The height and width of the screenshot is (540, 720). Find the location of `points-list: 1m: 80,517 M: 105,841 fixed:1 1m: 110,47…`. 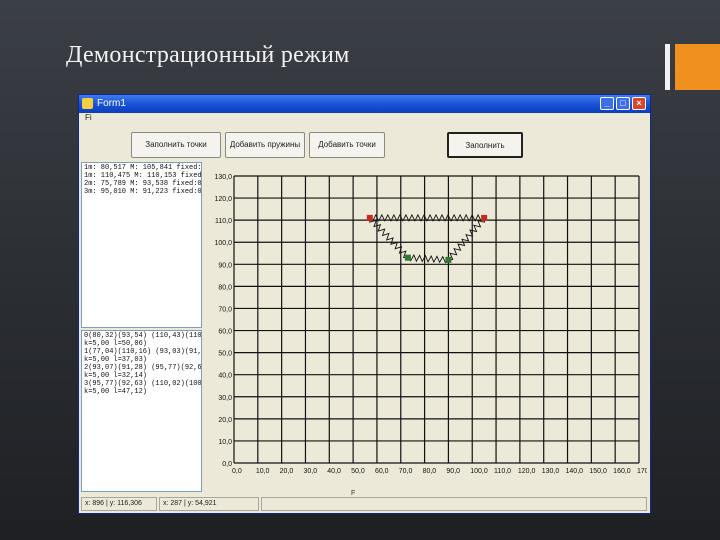

points-list: 1m: 80,517 M: 105,841 fixed:1 1m: 110,47… is located at coordinates (141, 245).